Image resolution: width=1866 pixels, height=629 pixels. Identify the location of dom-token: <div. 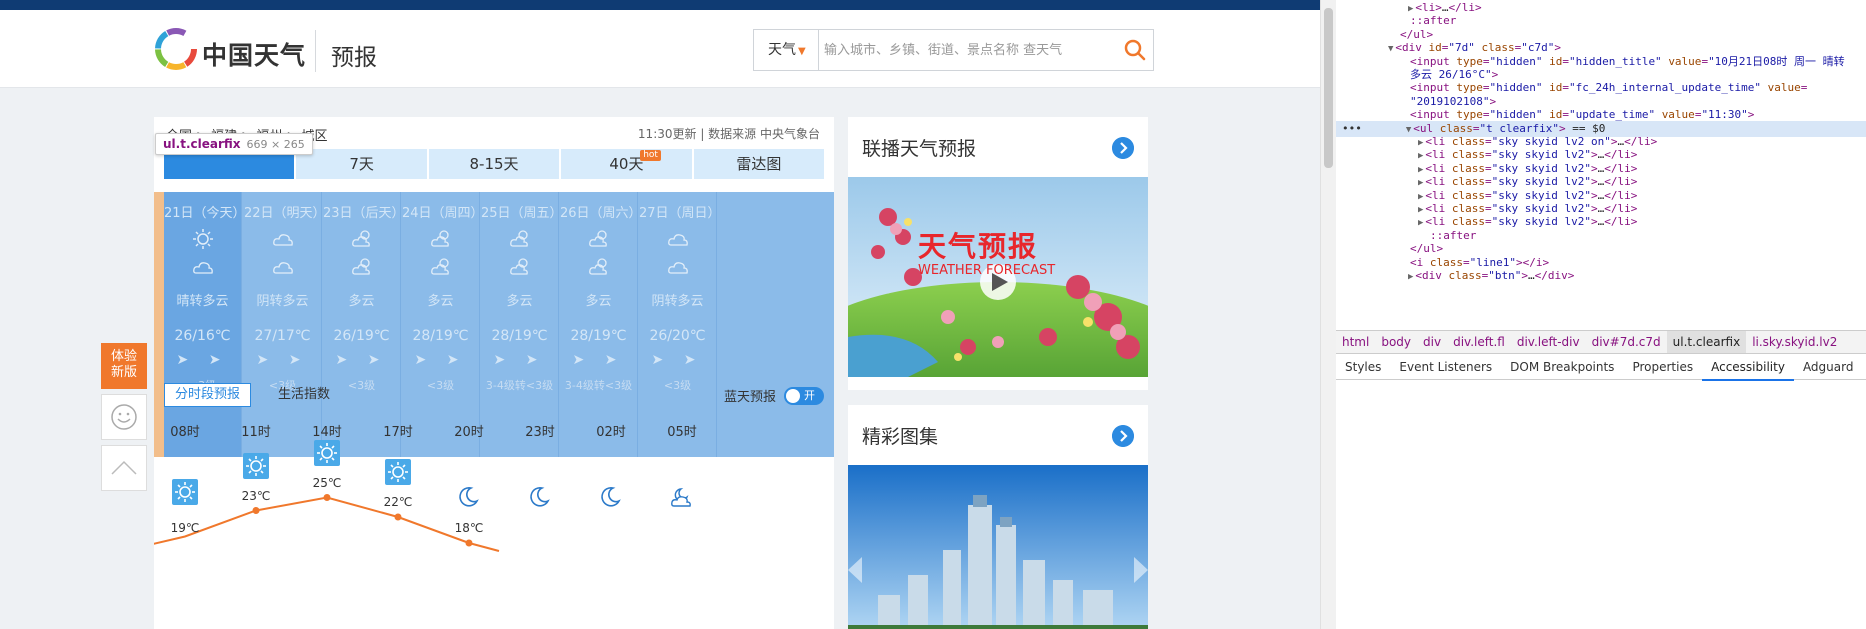
(1412, 48).